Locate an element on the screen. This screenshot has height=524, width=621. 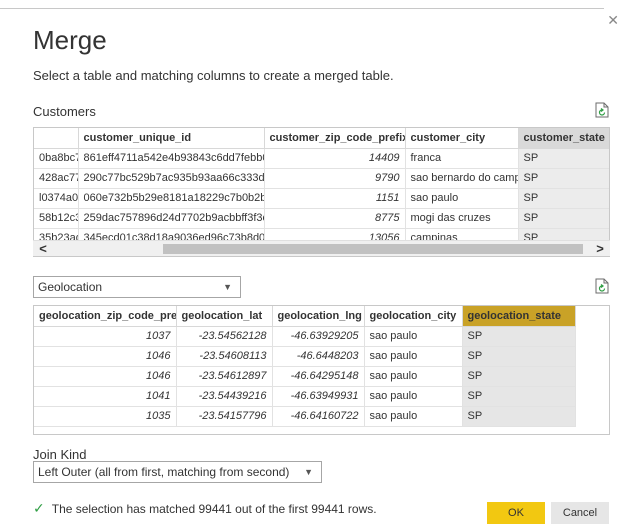
table-cell: 1037 is located at coordinates (105, 336).